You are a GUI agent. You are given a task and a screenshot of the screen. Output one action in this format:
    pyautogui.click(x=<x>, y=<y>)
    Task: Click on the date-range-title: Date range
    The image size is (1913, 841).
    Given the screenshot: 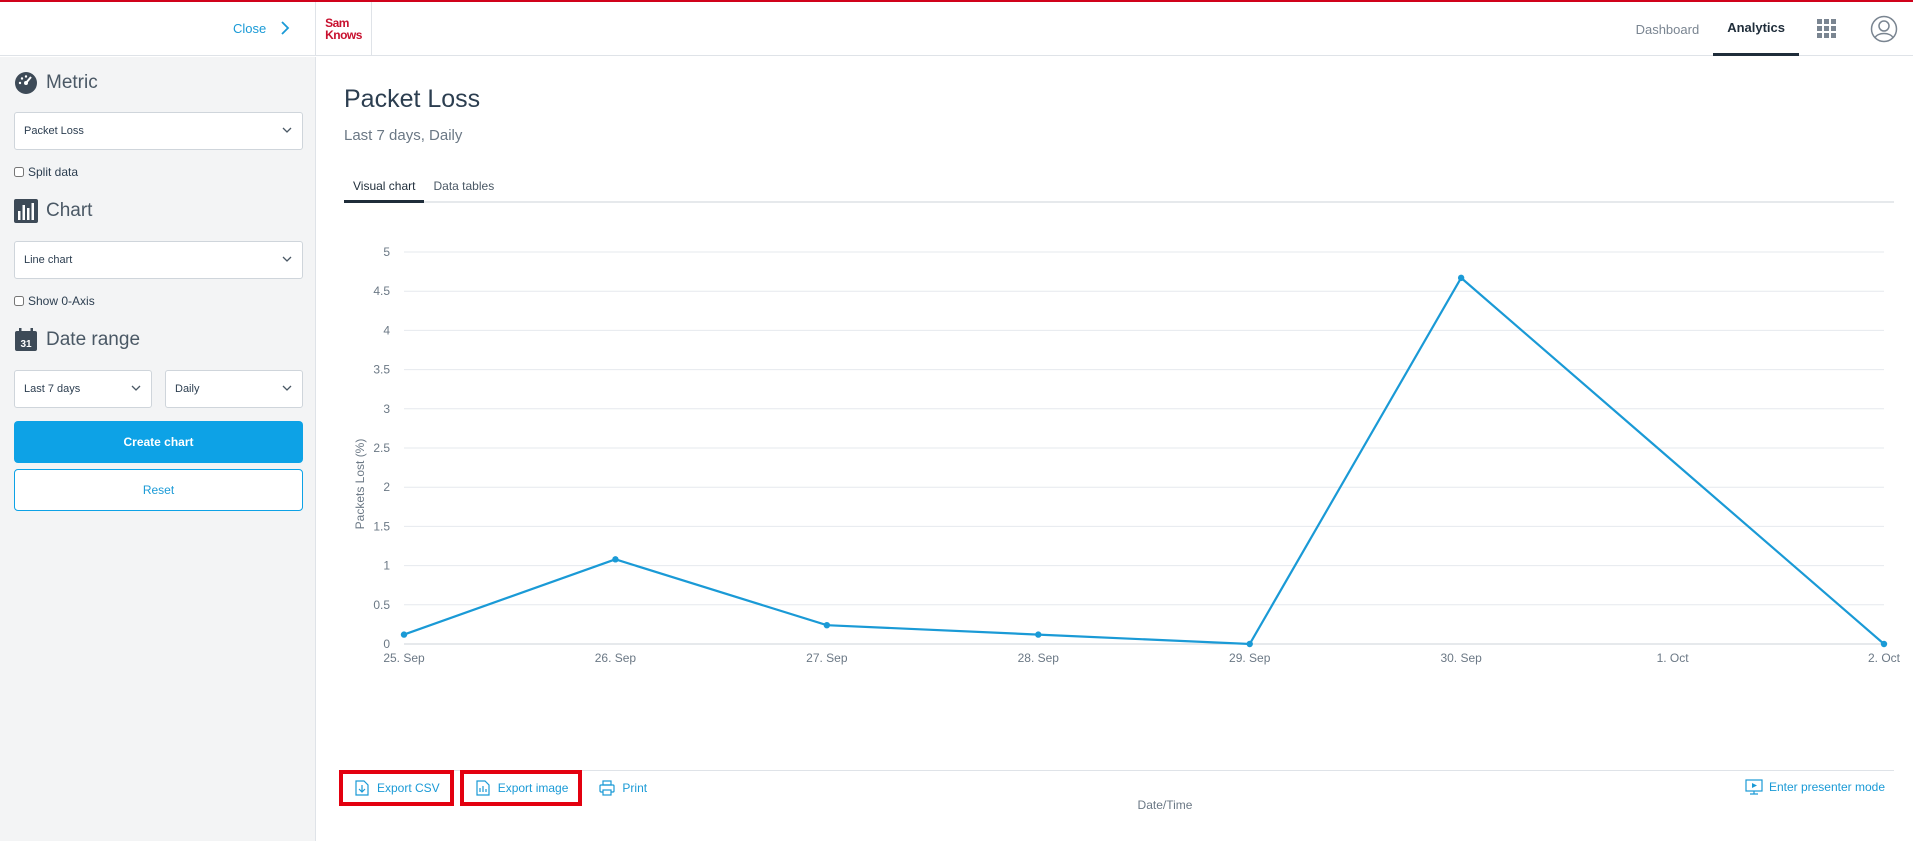 What is the action you would take?
    pyautogui.click(x=93, y=339)
    